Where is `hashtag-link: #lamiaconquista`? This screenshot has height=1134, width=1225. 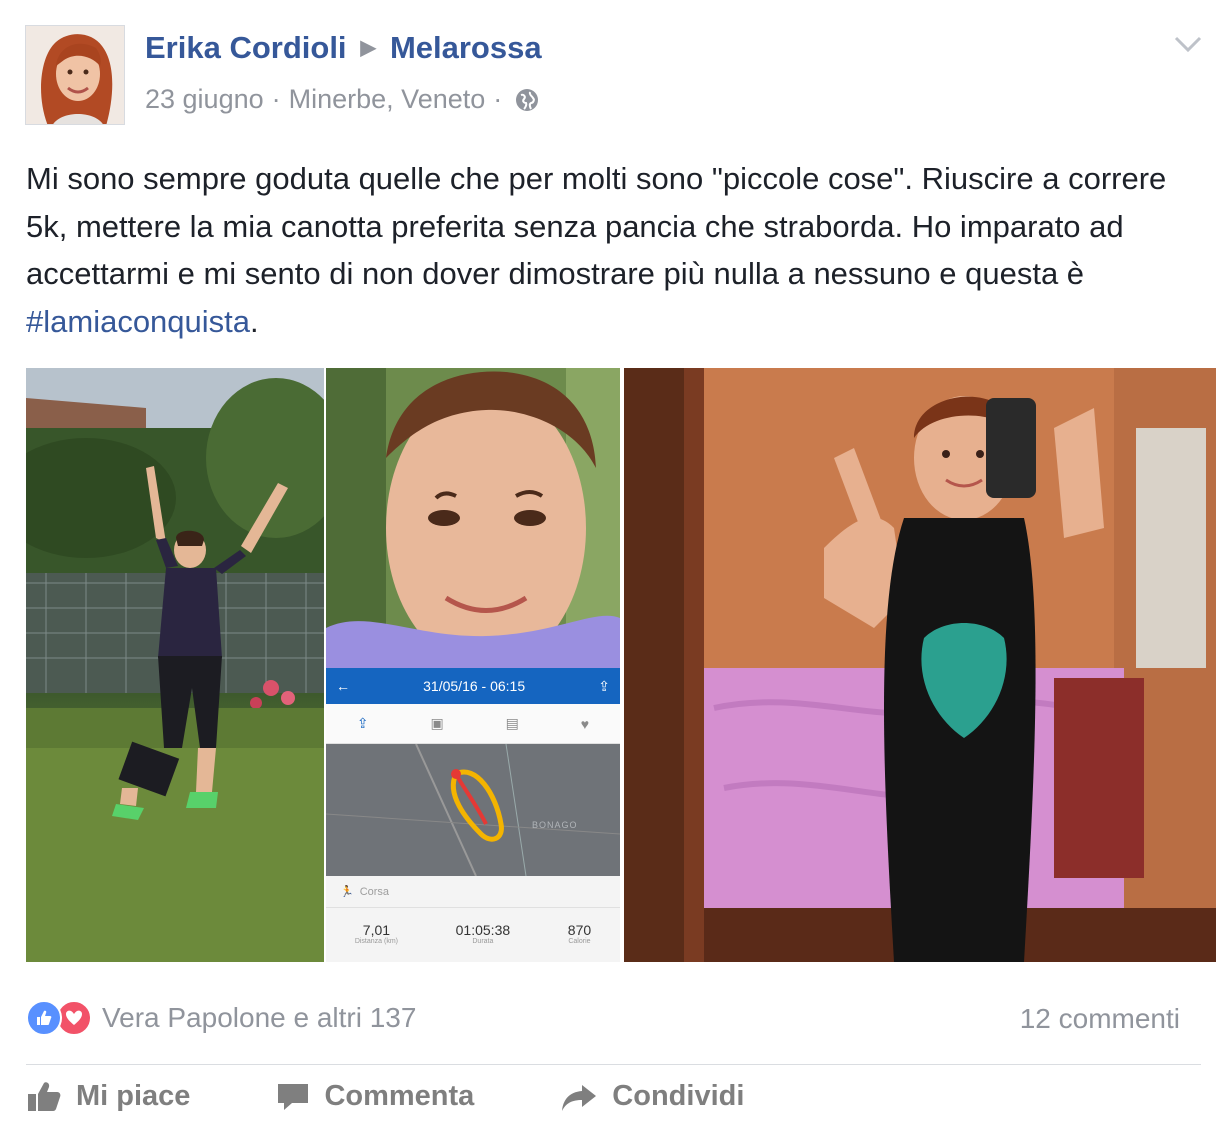 hashtag-link: #lamiaconquista is located at coordinates (138, 321).